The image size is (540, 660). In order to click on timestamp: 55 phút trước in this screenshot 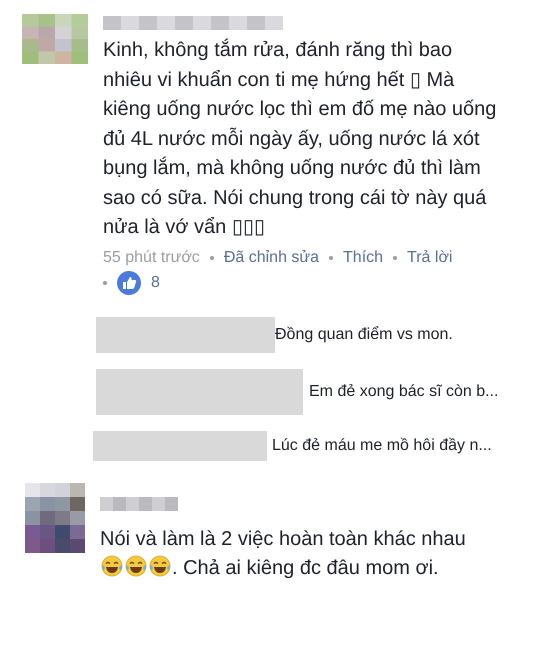, I will do `click(151, 257)`.